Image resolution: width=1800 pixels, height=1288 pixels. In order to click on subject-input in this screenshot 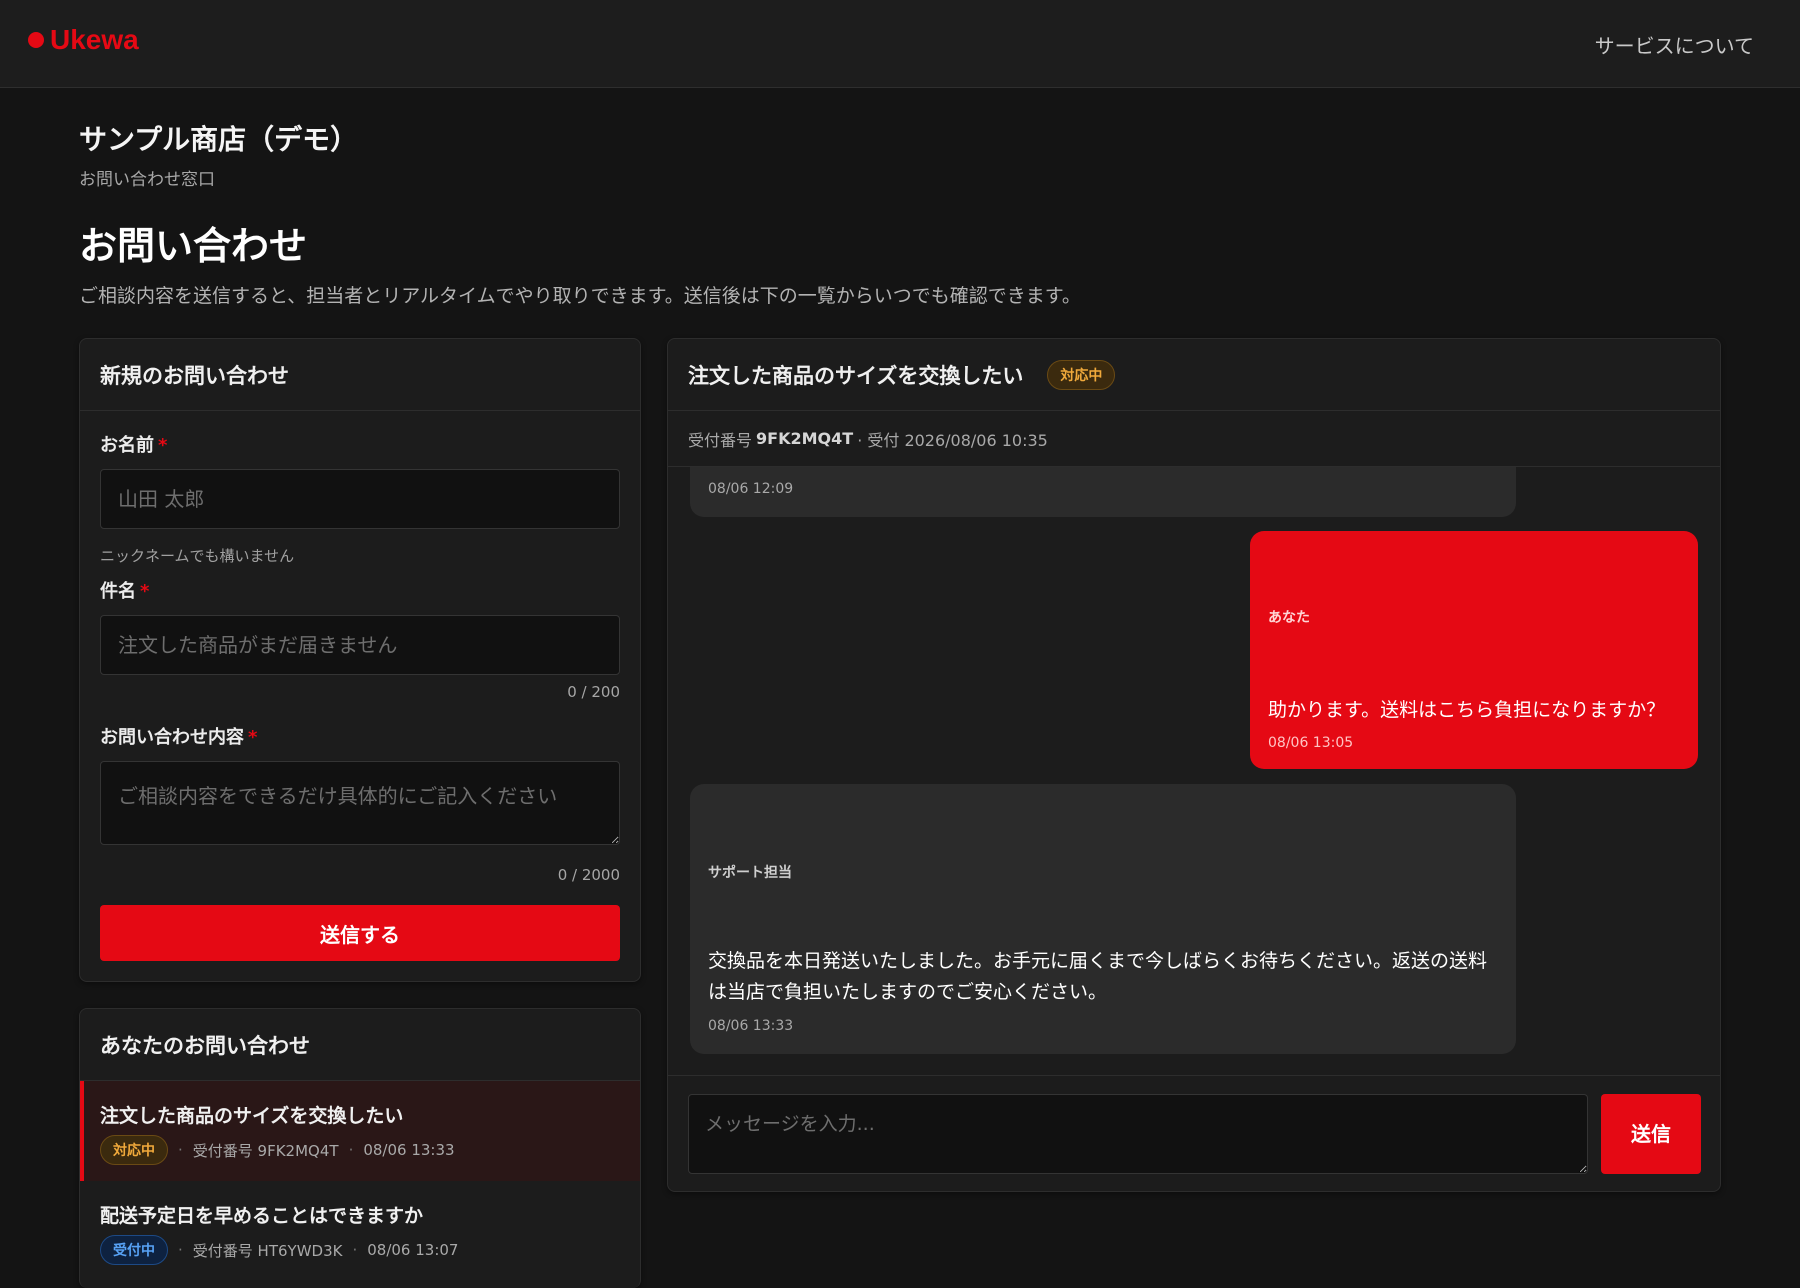, I will do `click(360, 645)`.